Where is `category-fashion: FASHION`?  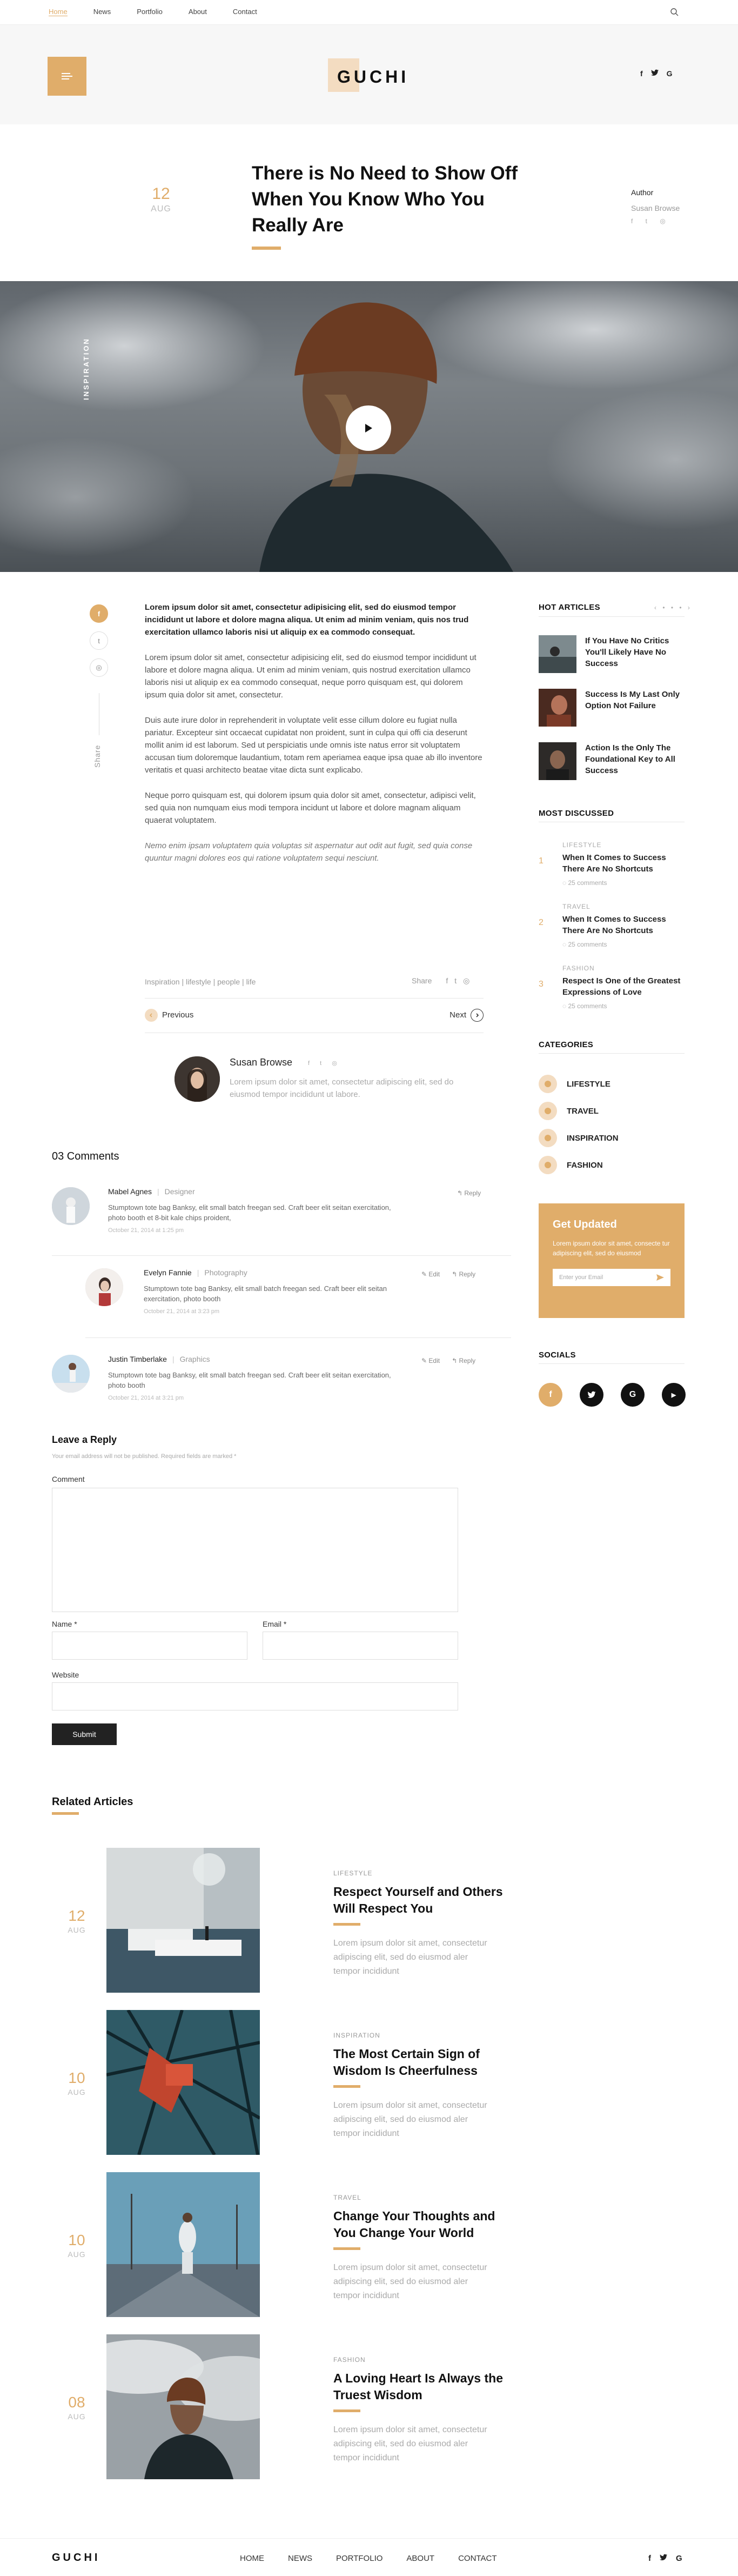
category-fashion: FASHION is located at coordinates (571, 1165).